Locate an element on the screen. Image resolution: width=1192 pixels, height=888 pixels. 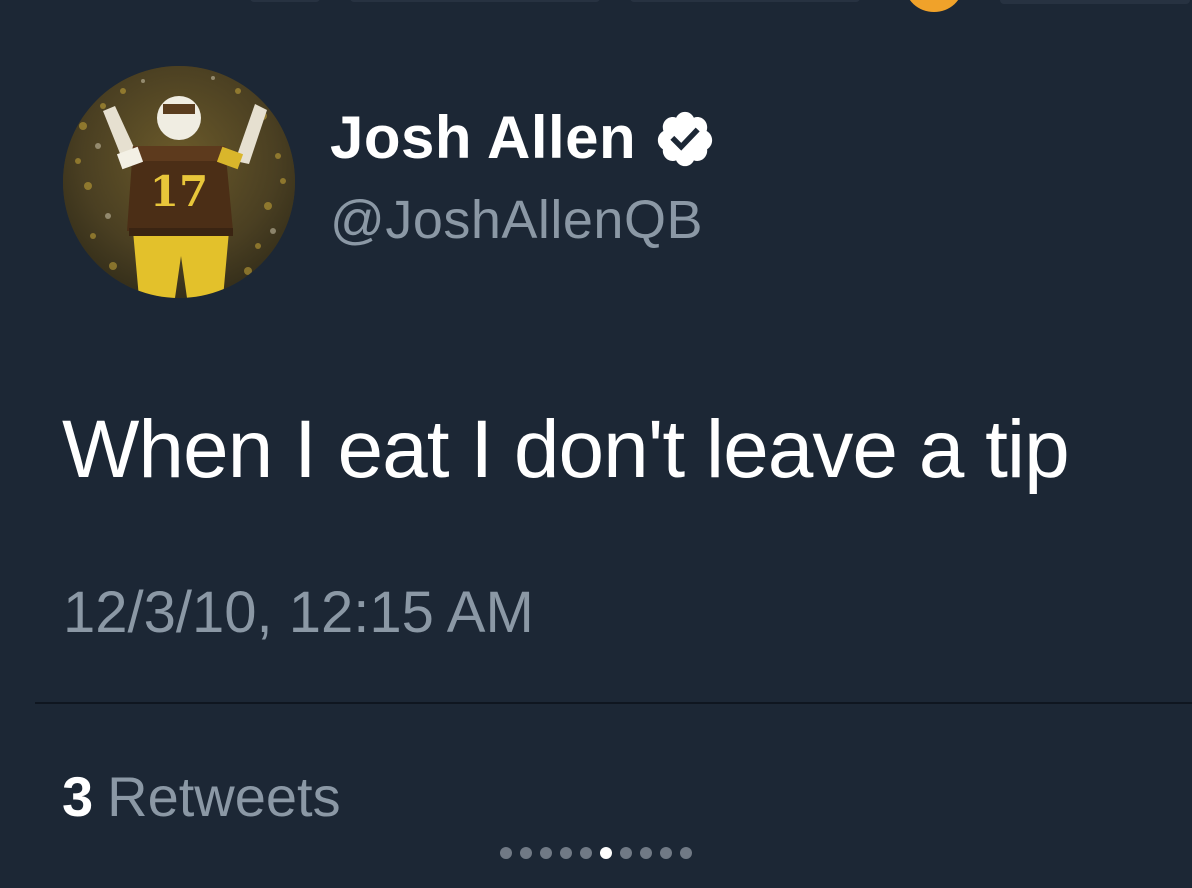
display-name: Josh Allen is located at coordinates (483, 138).